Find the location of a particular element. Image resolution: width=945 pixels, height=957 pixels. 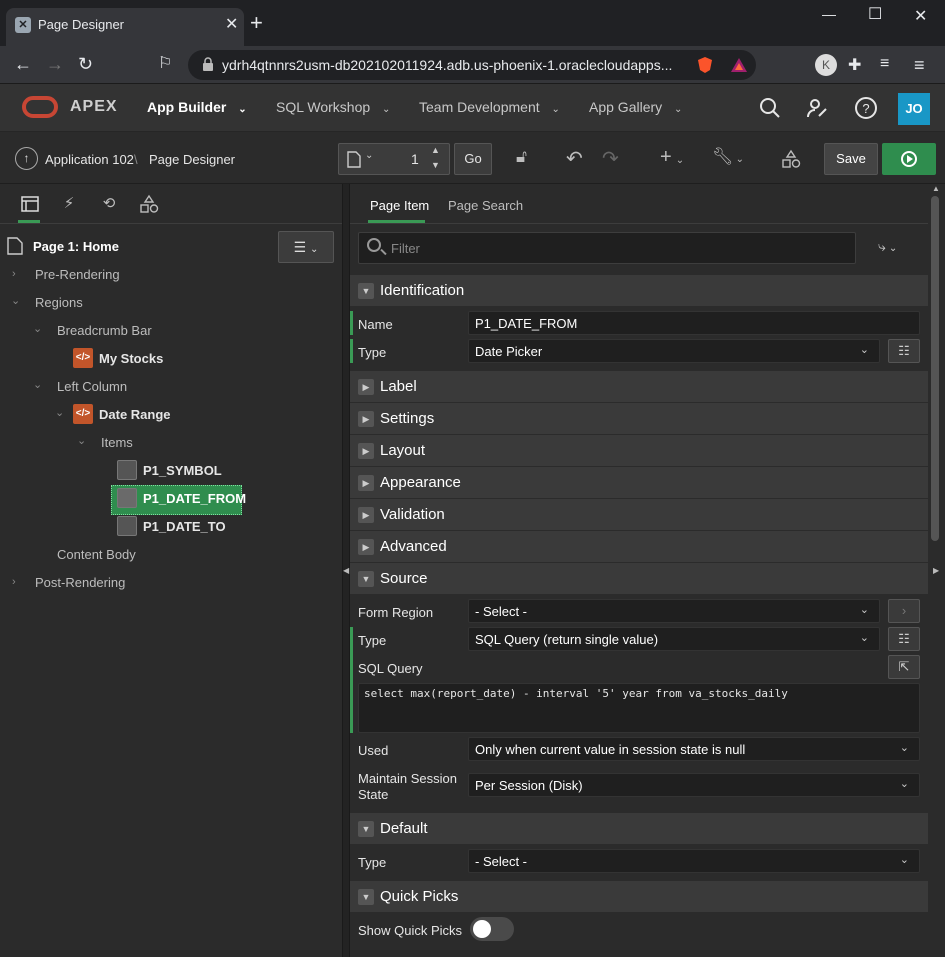

tab-page-item: Page Item is located at coordinates (399, 205).